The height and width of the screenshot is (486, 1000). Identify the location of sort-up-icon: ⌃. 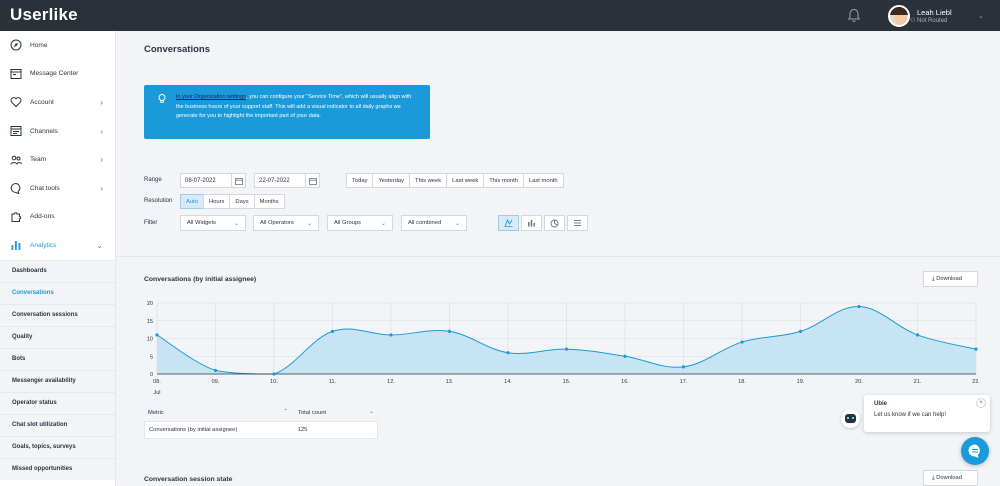
(285, 412).